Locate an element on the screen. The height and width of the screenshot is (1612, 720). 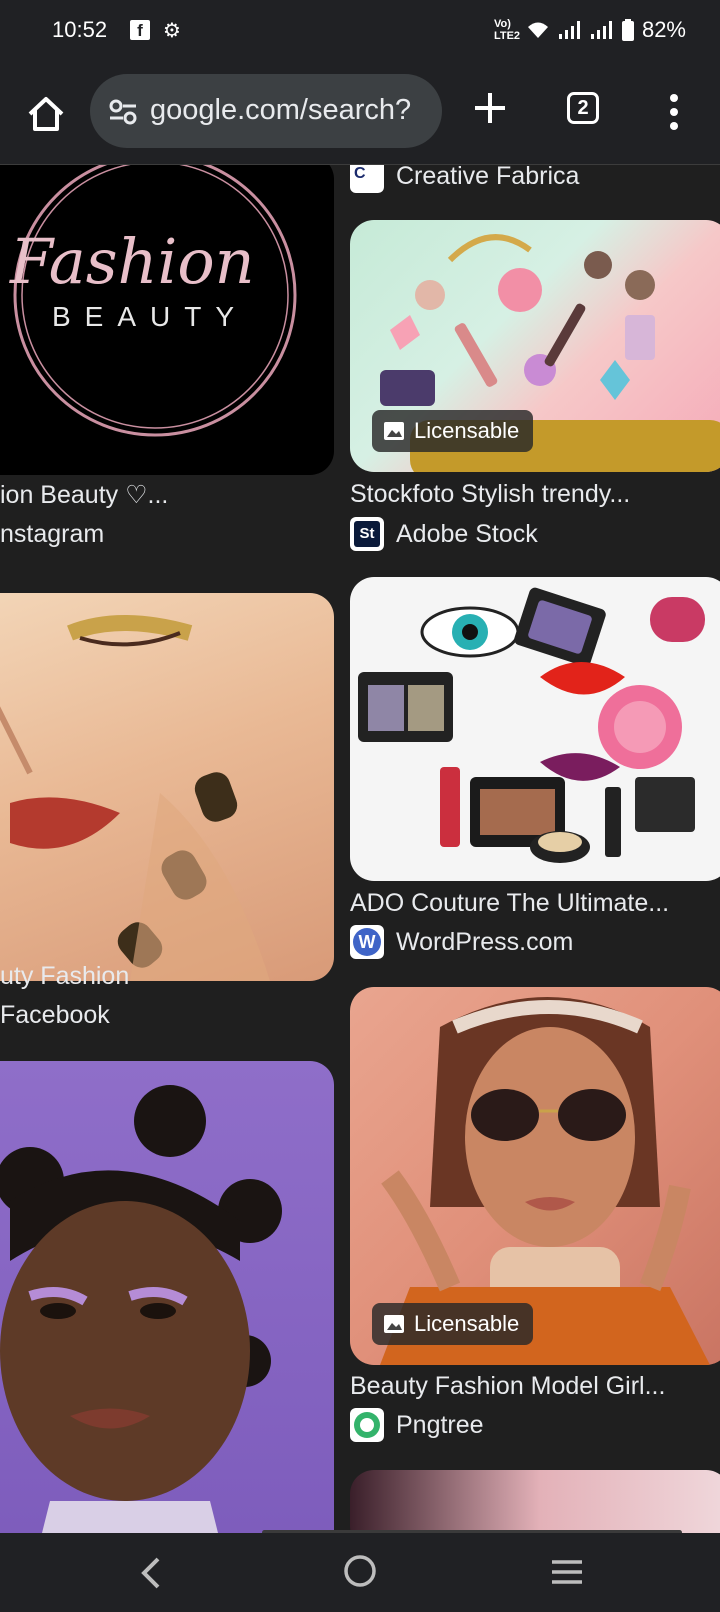
more-vert-icon is located at coordinates (674, 112).